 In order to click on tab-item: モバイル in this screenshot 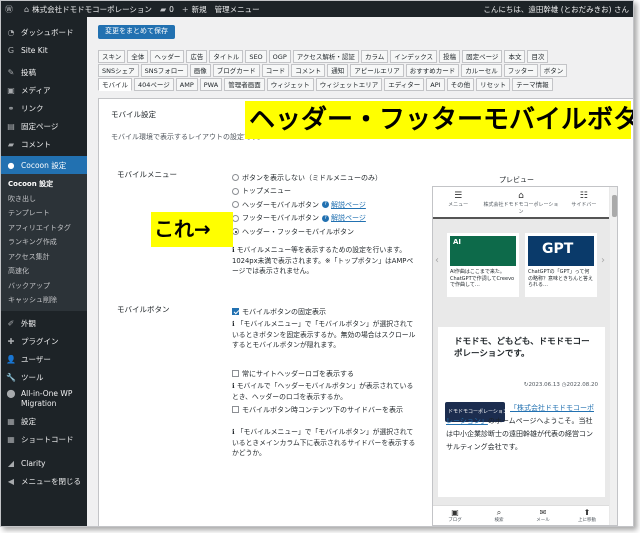, I will do `click(115, 84)`.